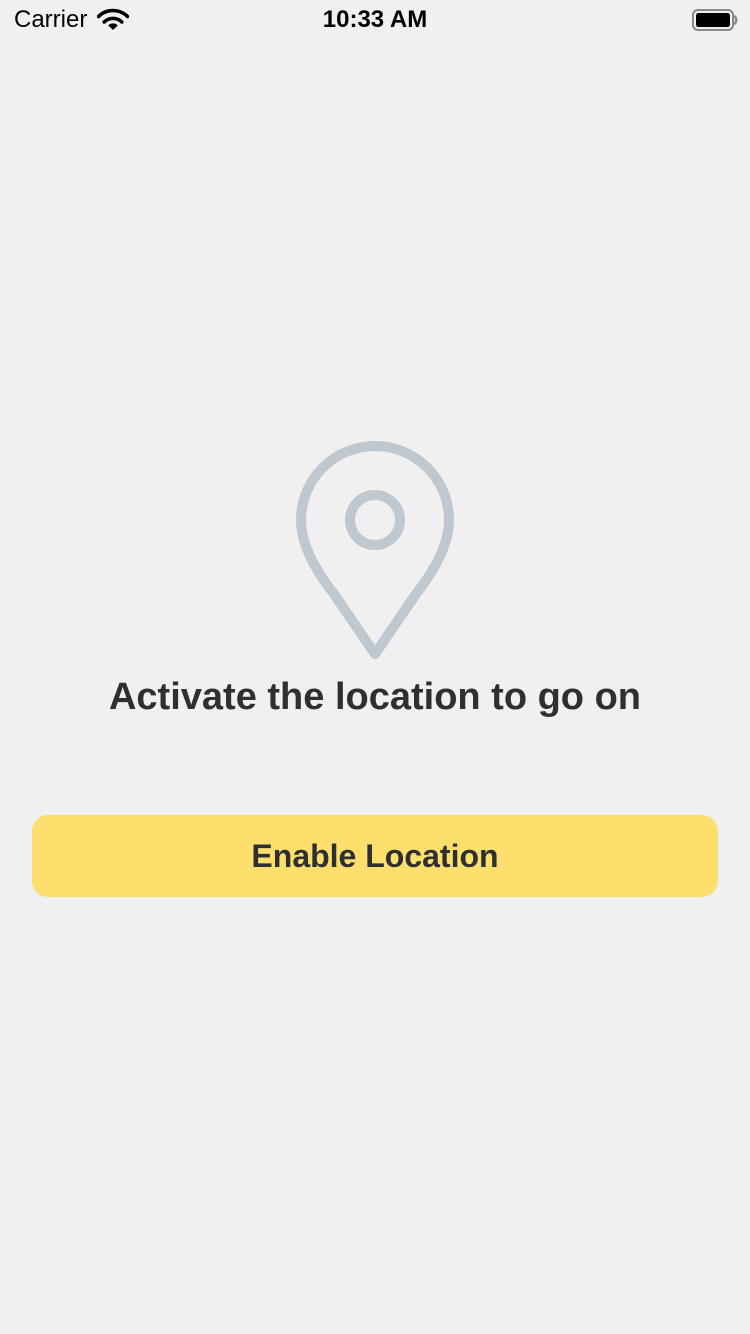 The width and height of the screenshot is (750, 1334). I want to click on enable-location-button: Enable Location, so click(375, 856).